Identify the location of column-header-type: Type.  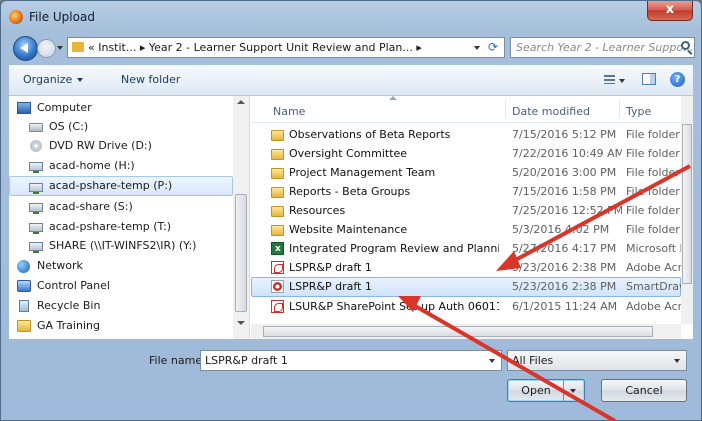
(638, 111).